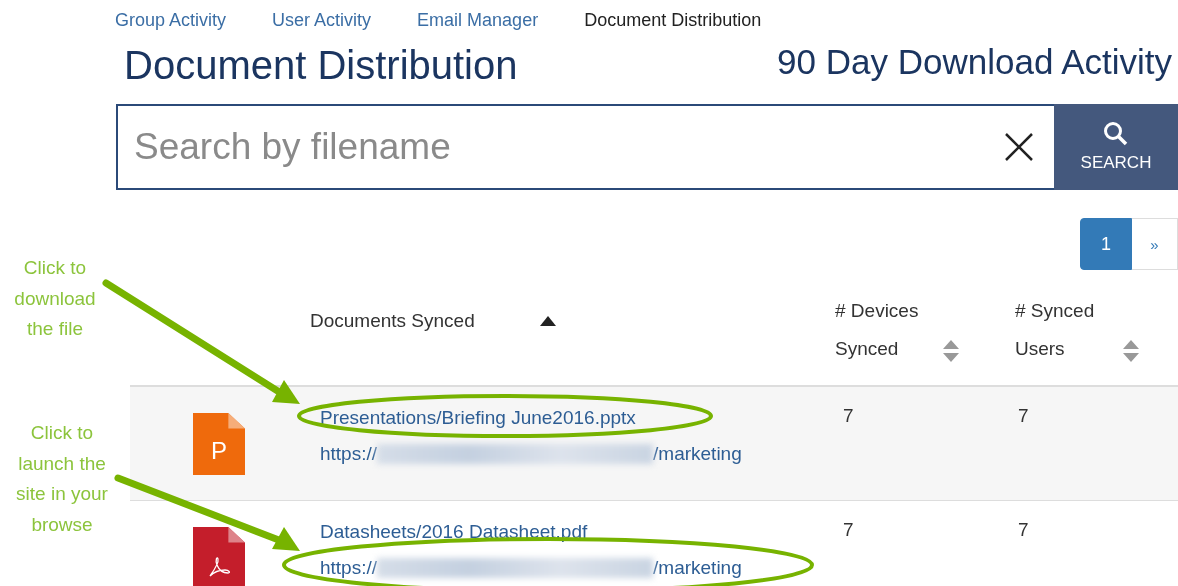 The image size is (1178, 586). What do you see at coordinates (577, 532) in the screenshot?
I see `file-link: Datasheets/2016 Datasheet.pdf` at bounding box center [577, 532].